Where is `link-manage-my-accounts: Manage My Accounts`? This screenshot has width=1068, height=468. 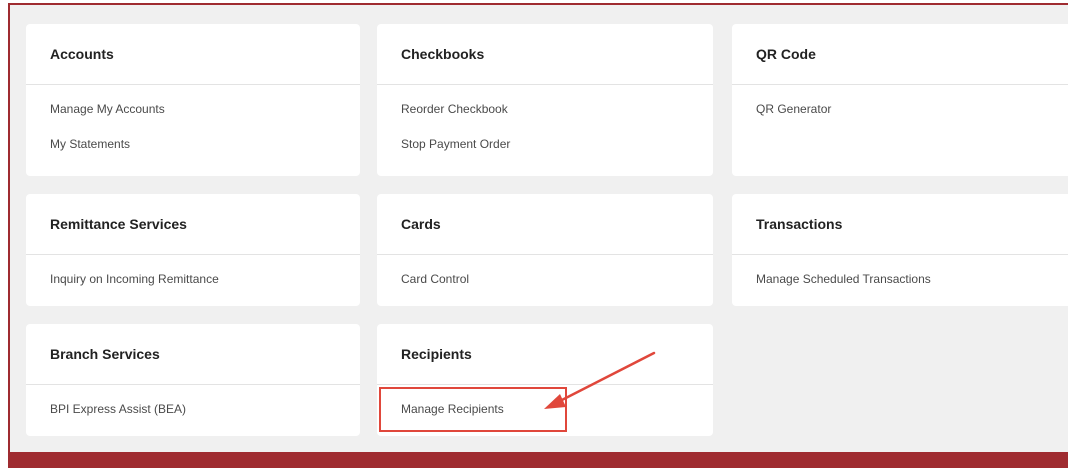 link-manage-my-accounts: Manage My Accounts is located at coordinates (193, 109).